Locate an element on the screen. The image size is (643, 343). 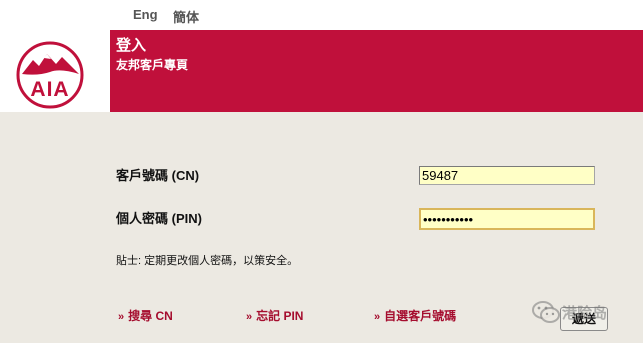
aia-logo: AIA is located at coordinates (55, 71).